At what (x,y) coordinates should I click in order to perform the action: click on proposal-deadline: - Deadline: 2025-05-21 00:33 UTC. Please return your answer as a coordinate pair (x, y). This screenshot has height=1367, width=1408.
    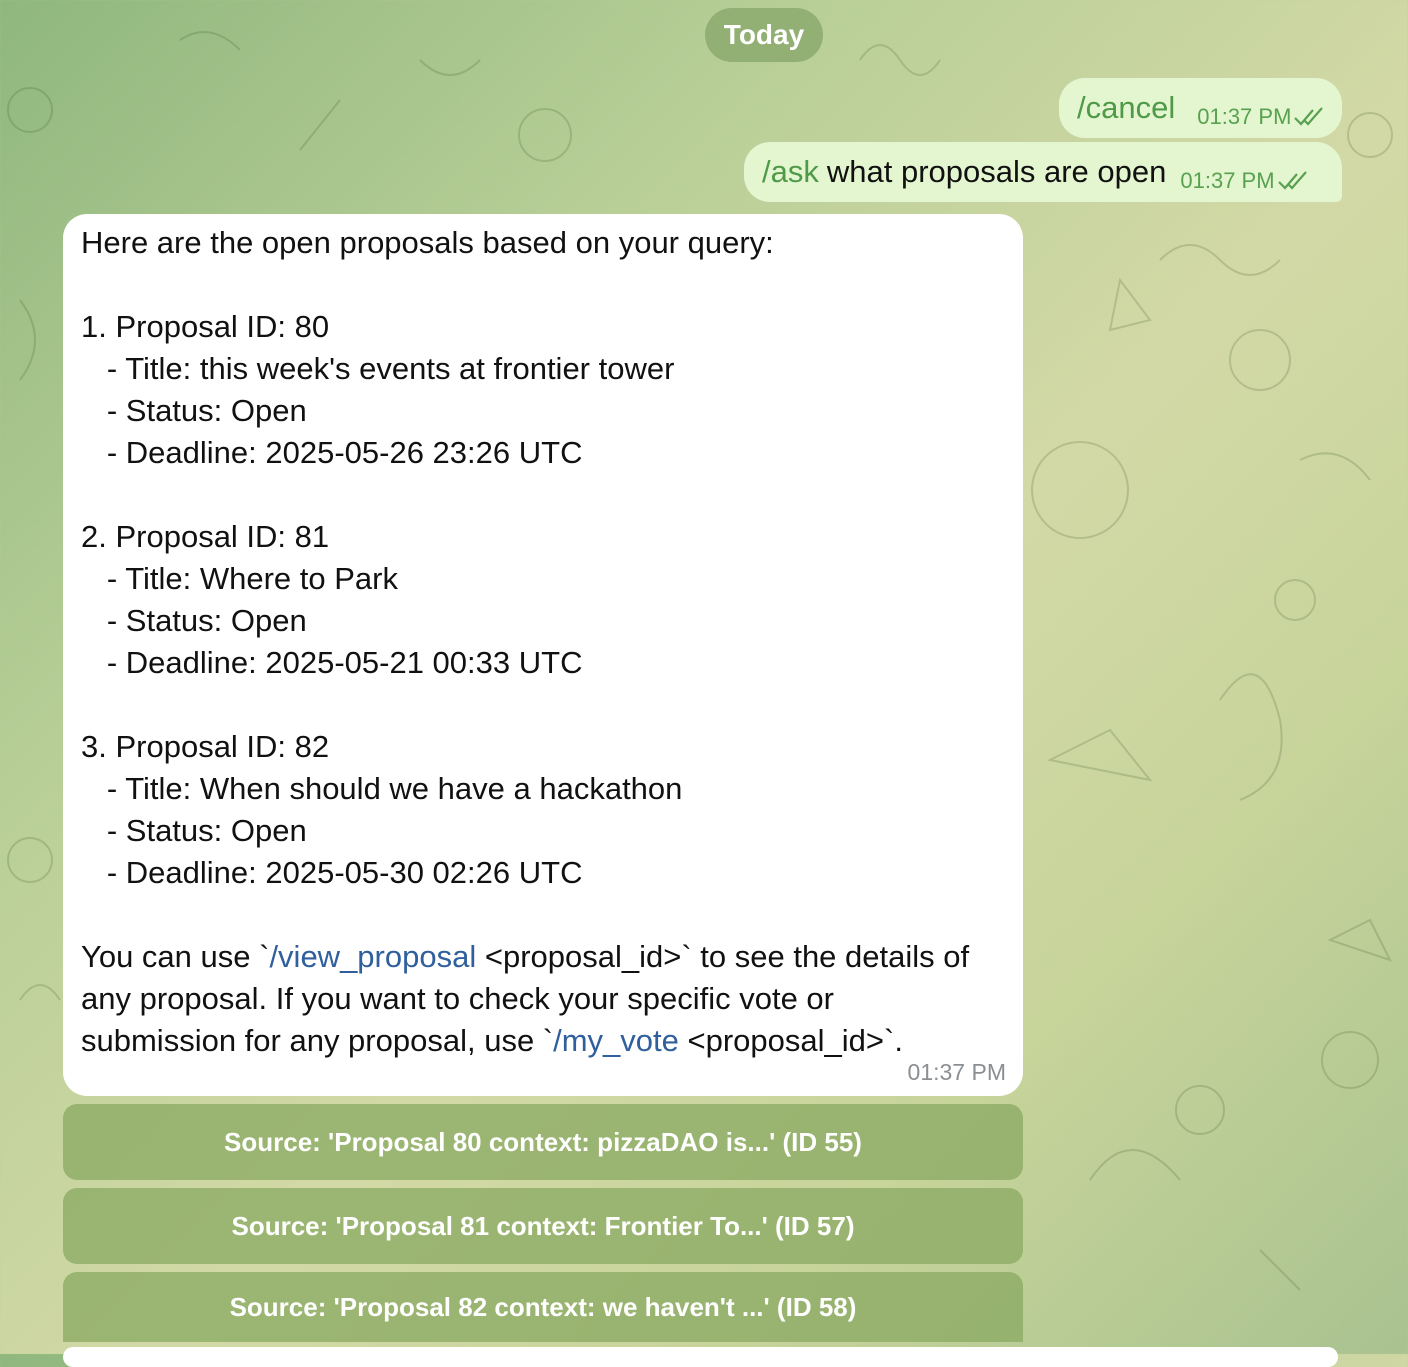
    Looking at the image, I should click on (332, 662).